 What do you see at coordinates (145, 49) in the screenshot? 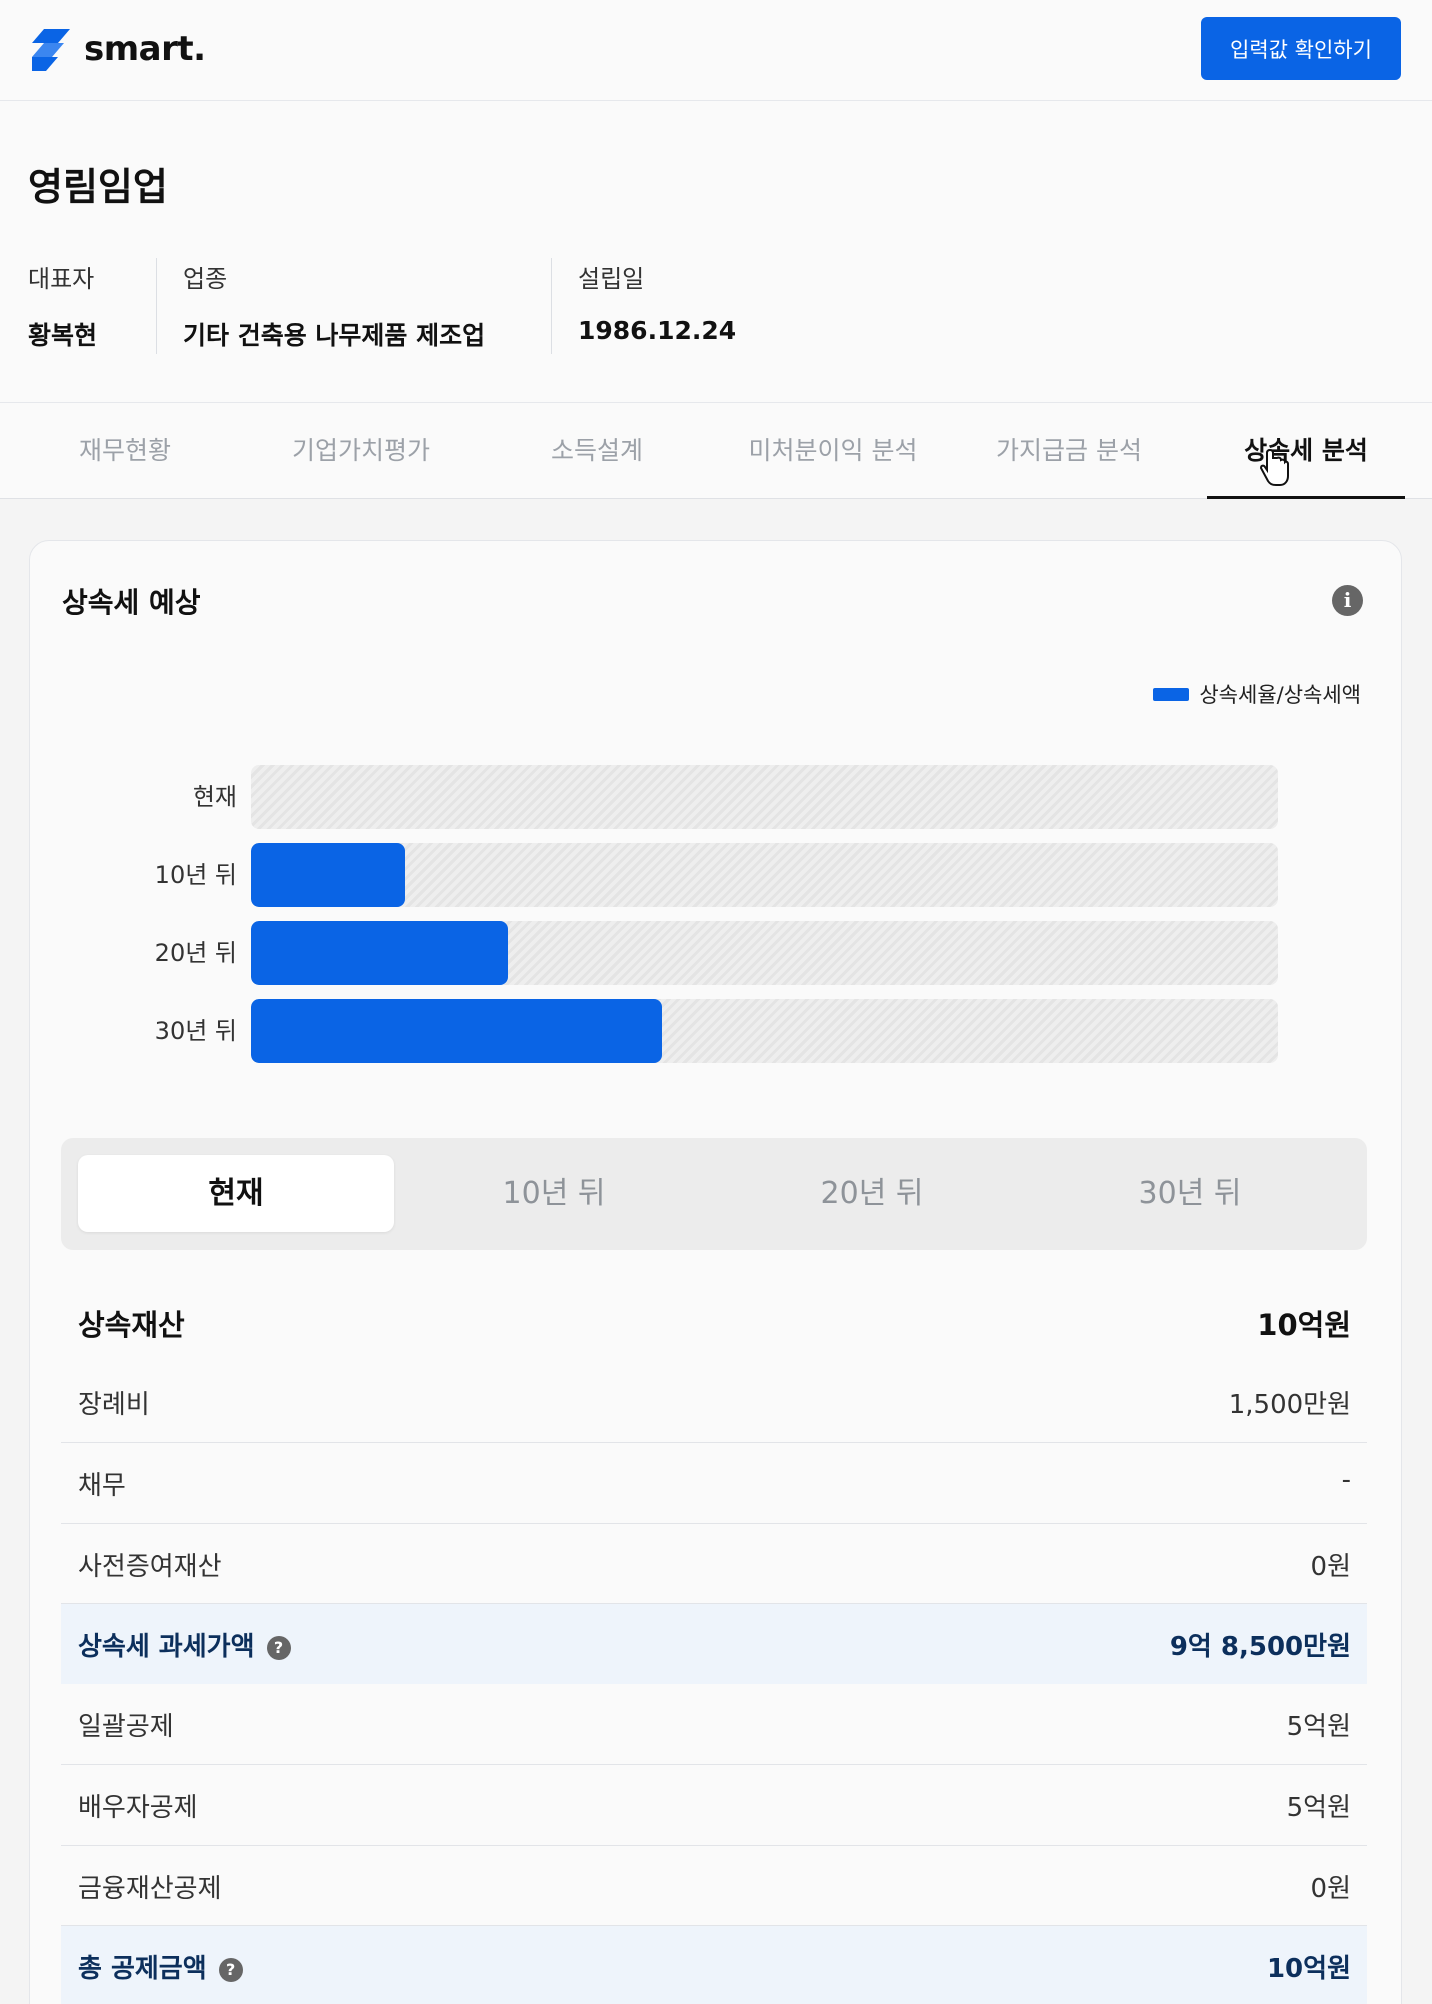
I see `logo-text: smart.` at bounding box center [145, 49].